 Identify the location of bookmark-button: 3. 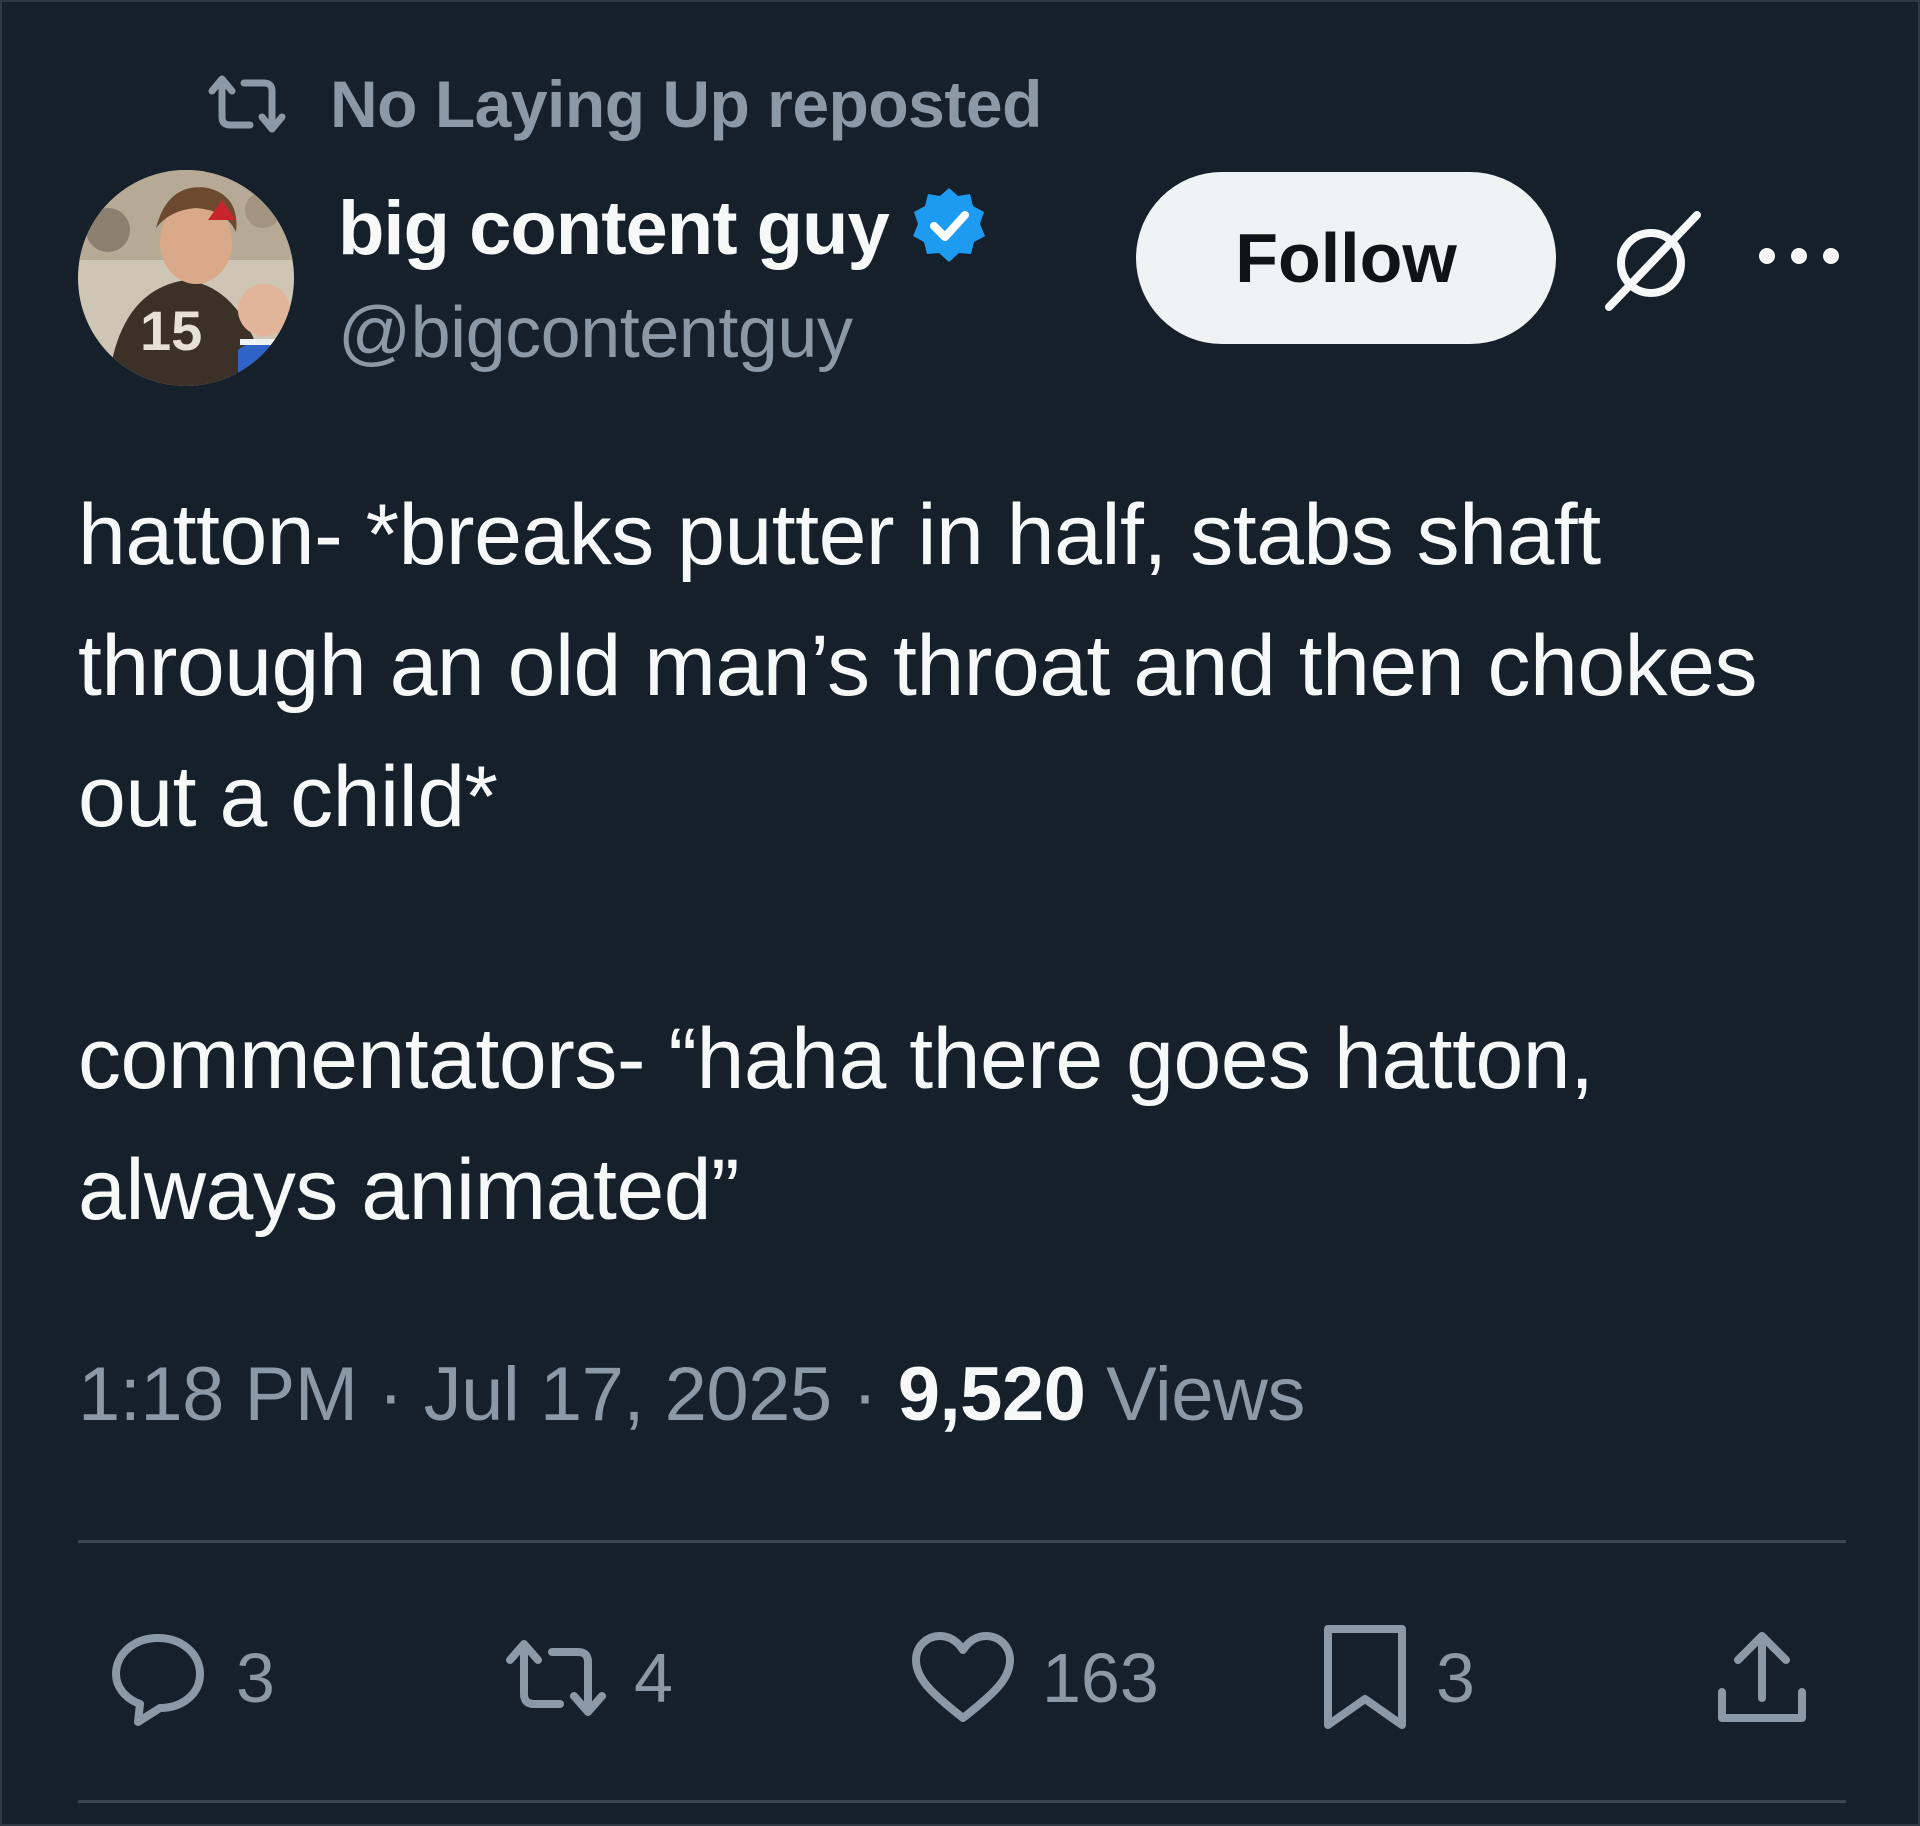
(1397, 1678).